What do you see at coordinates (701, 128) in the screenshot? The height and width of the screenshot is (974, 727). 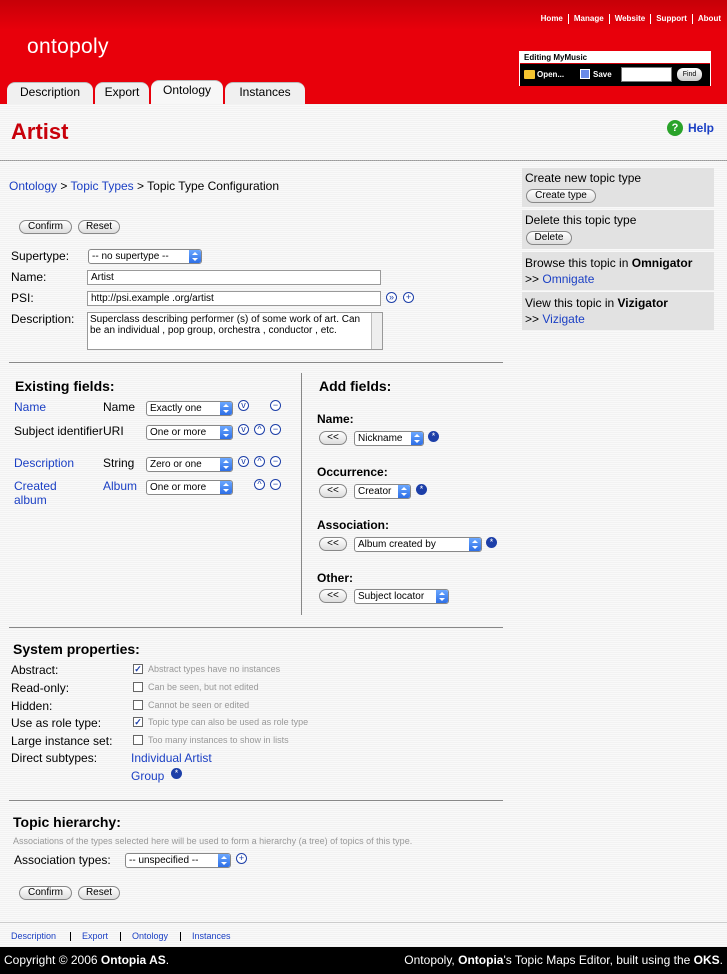 I see `help-link: Help` at bounding box center [701, 128].